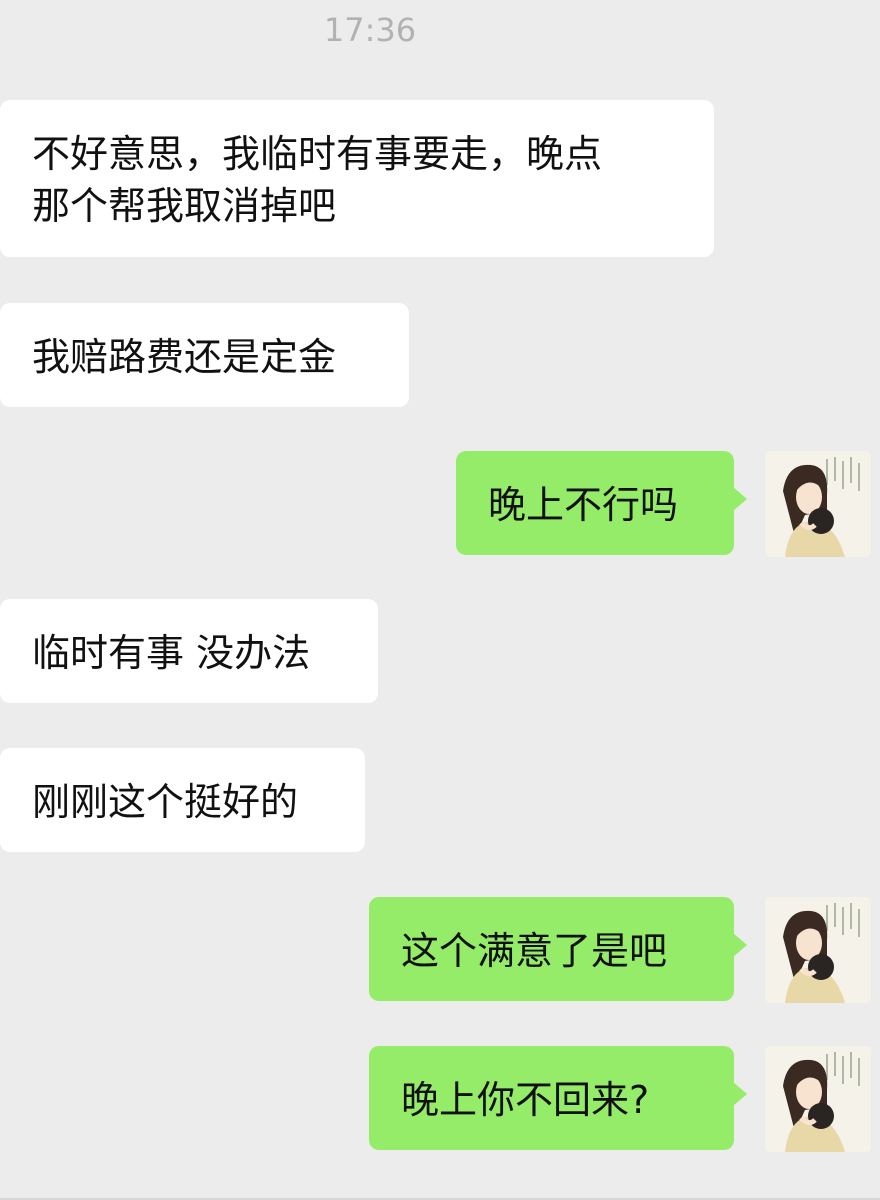 The height and width of the screenshot is (1200, 880). I want to click on message-bubble-outgoing: 晚上不行吗, so click(601, 503).